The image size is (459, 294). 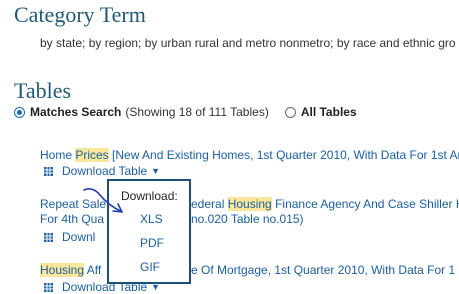 What do you see at coordinates (151, 219) in the screenshot?
I see `download-xls-option: XLS` at bounding box center [151, 219].